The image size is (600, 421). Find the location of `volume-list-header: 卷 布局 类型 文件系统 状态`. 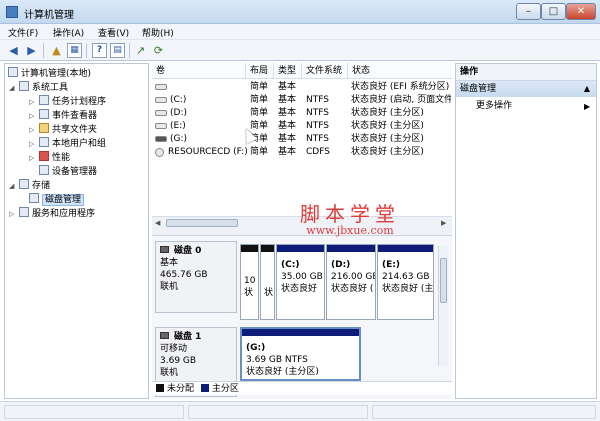

volume-list-header: 卷 布局 类型 文件系统 状态 is located at coordinates (302, 71).